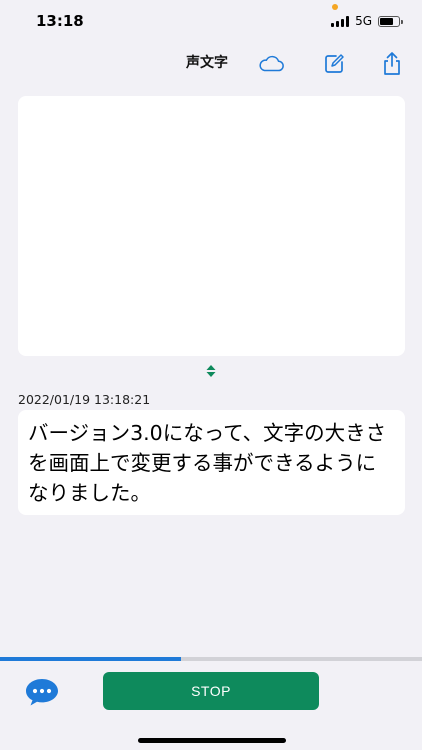  What do you see at coordinates (363, 21) in the screenshot?
I see `network-type: 5G` at bounding box center [363, 21].